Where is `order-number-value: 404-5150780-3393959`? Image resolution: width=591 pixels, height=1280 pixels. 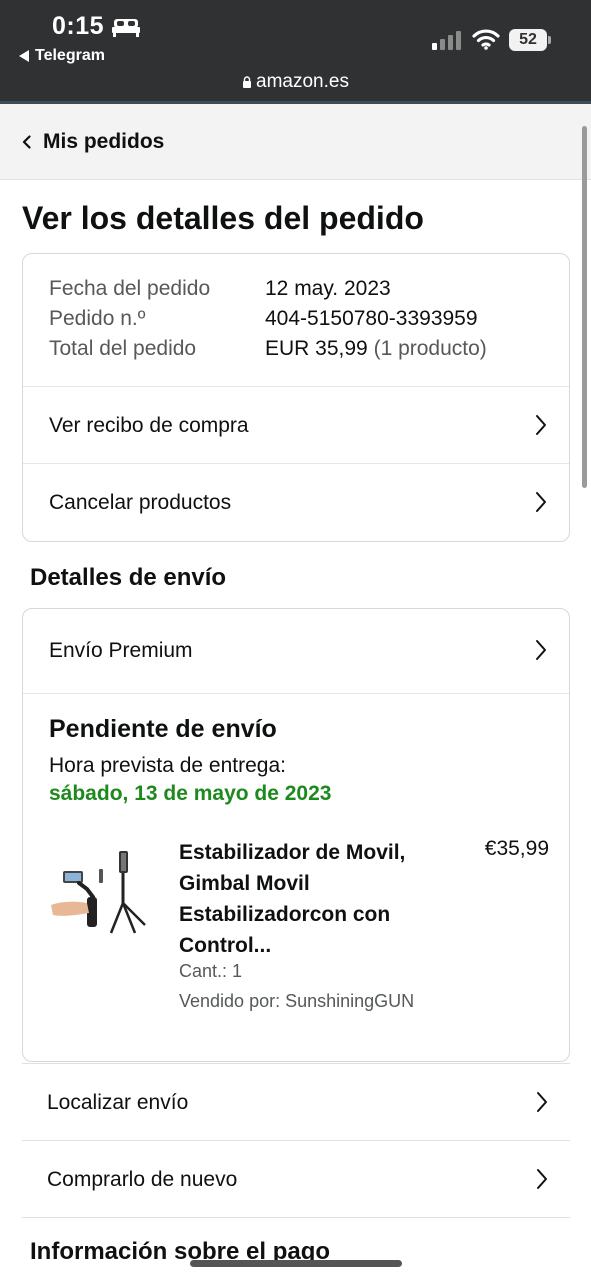
order-number-value: 404-5150780-3393959 is located at coordinates (371, 318).